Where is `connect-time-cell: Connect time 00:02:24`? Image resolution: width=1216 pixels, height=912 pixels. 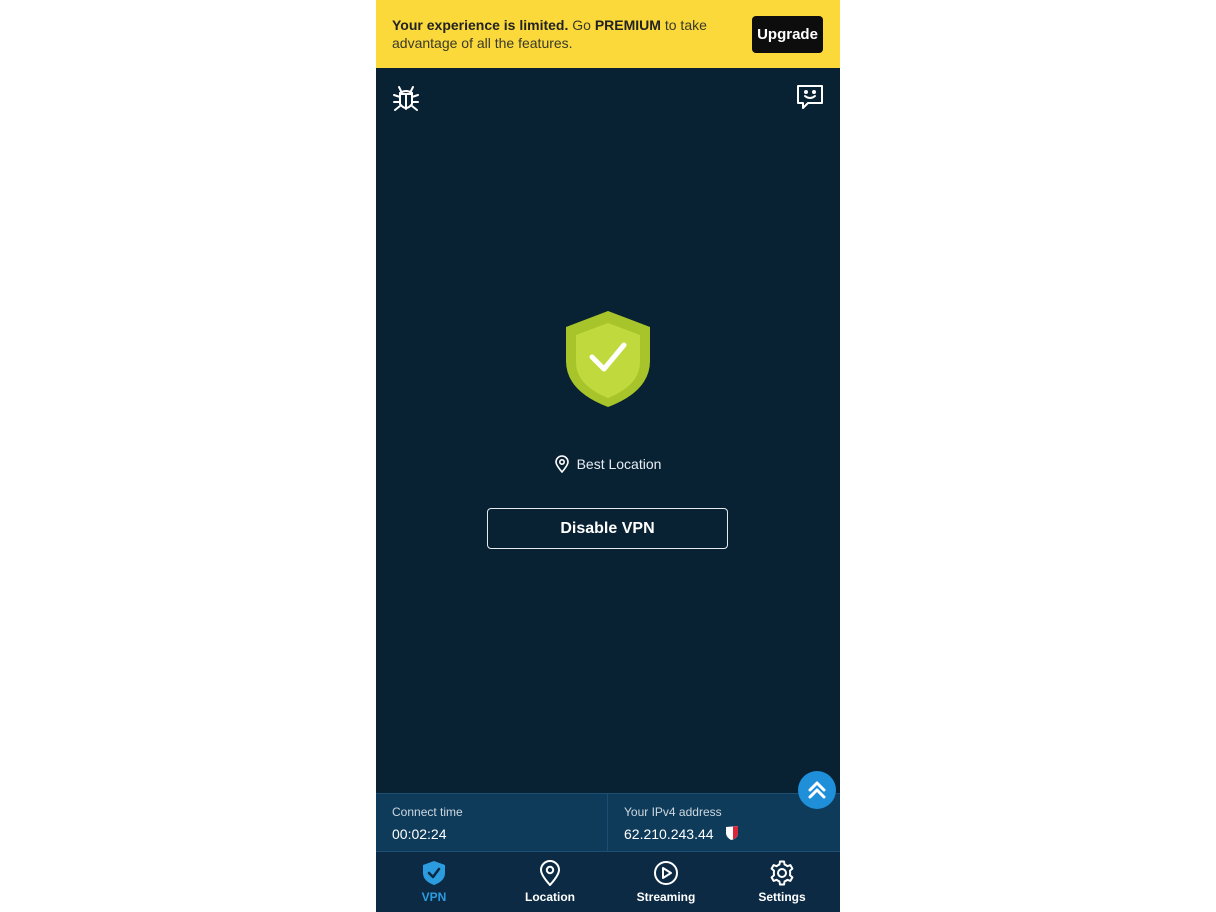 connect-time-cell: Connect time 00:02:24 is located at coordinates (492, 822).